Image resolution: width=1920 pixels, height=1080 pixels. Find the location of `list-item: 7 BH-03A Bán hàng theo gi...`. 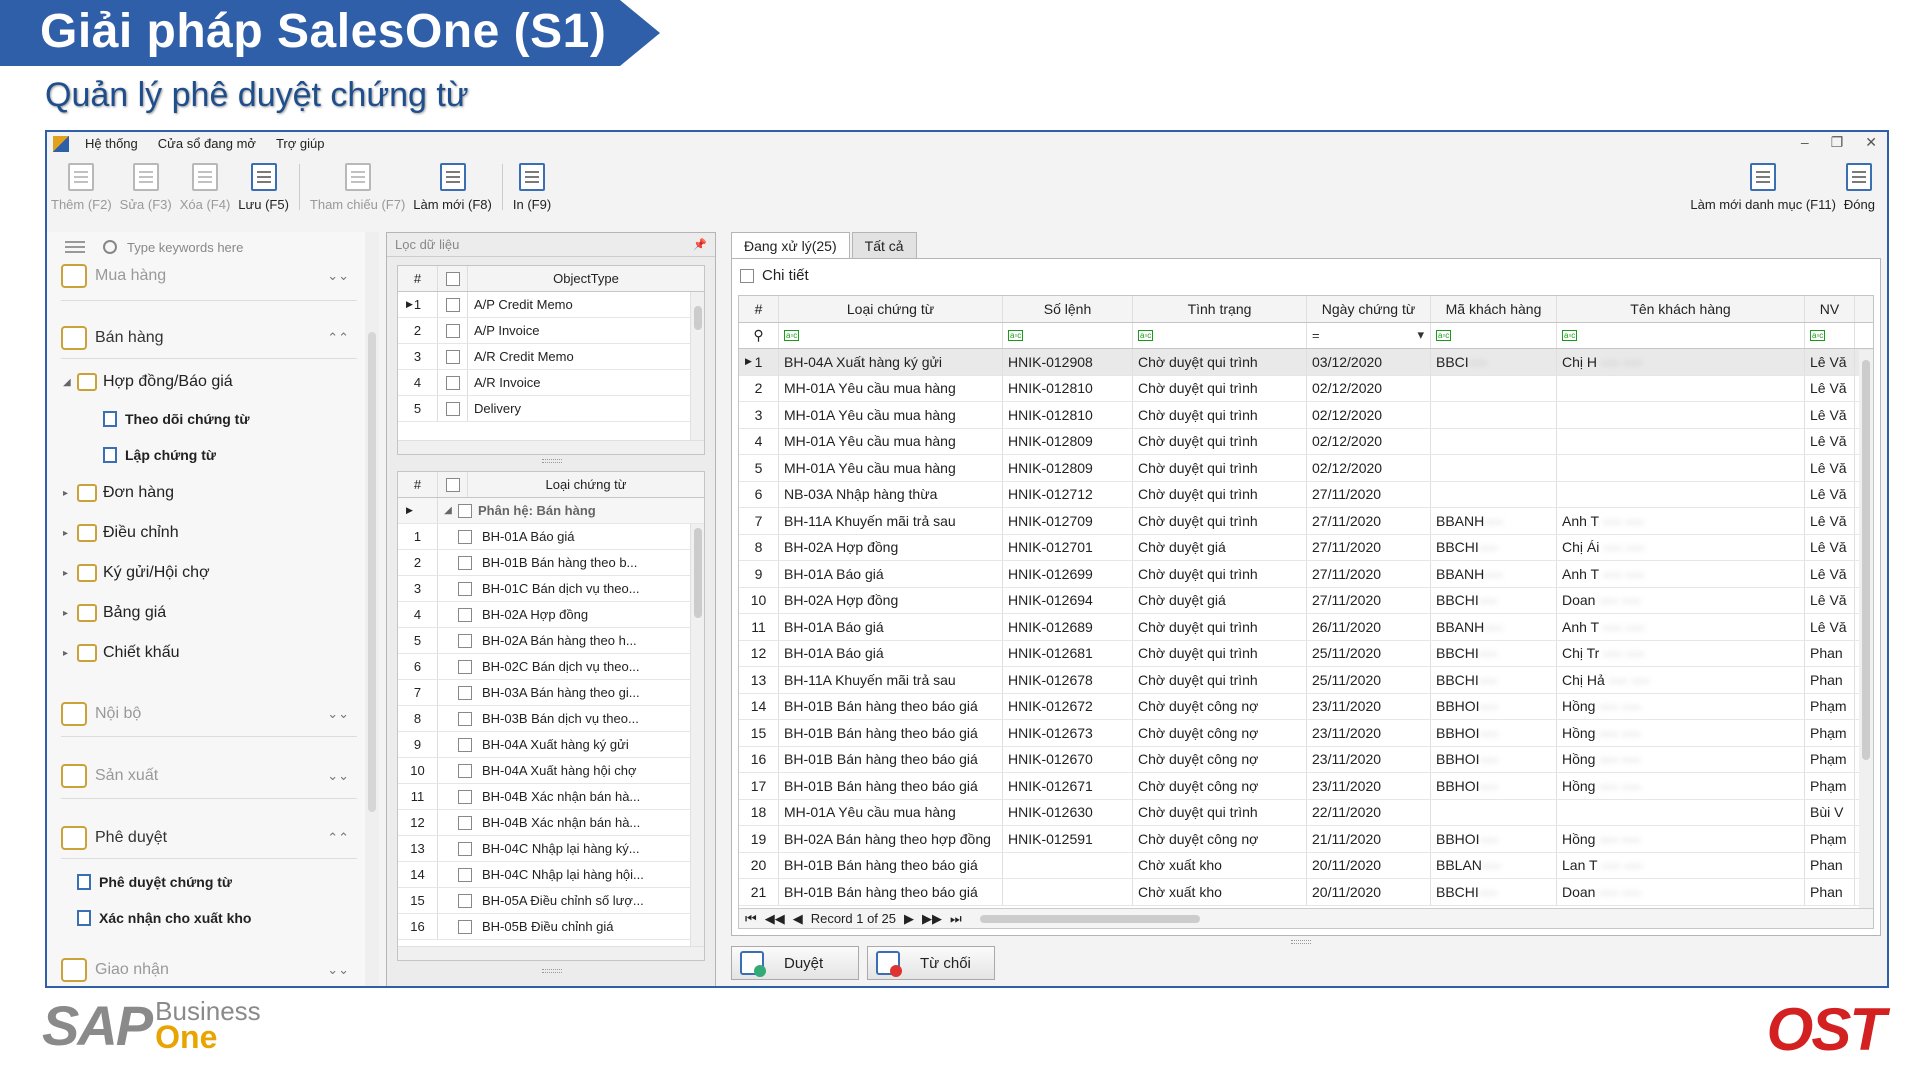

list-item: 7 BH-03A Bán hàng theo gi... is located at coordinates (551, 693).